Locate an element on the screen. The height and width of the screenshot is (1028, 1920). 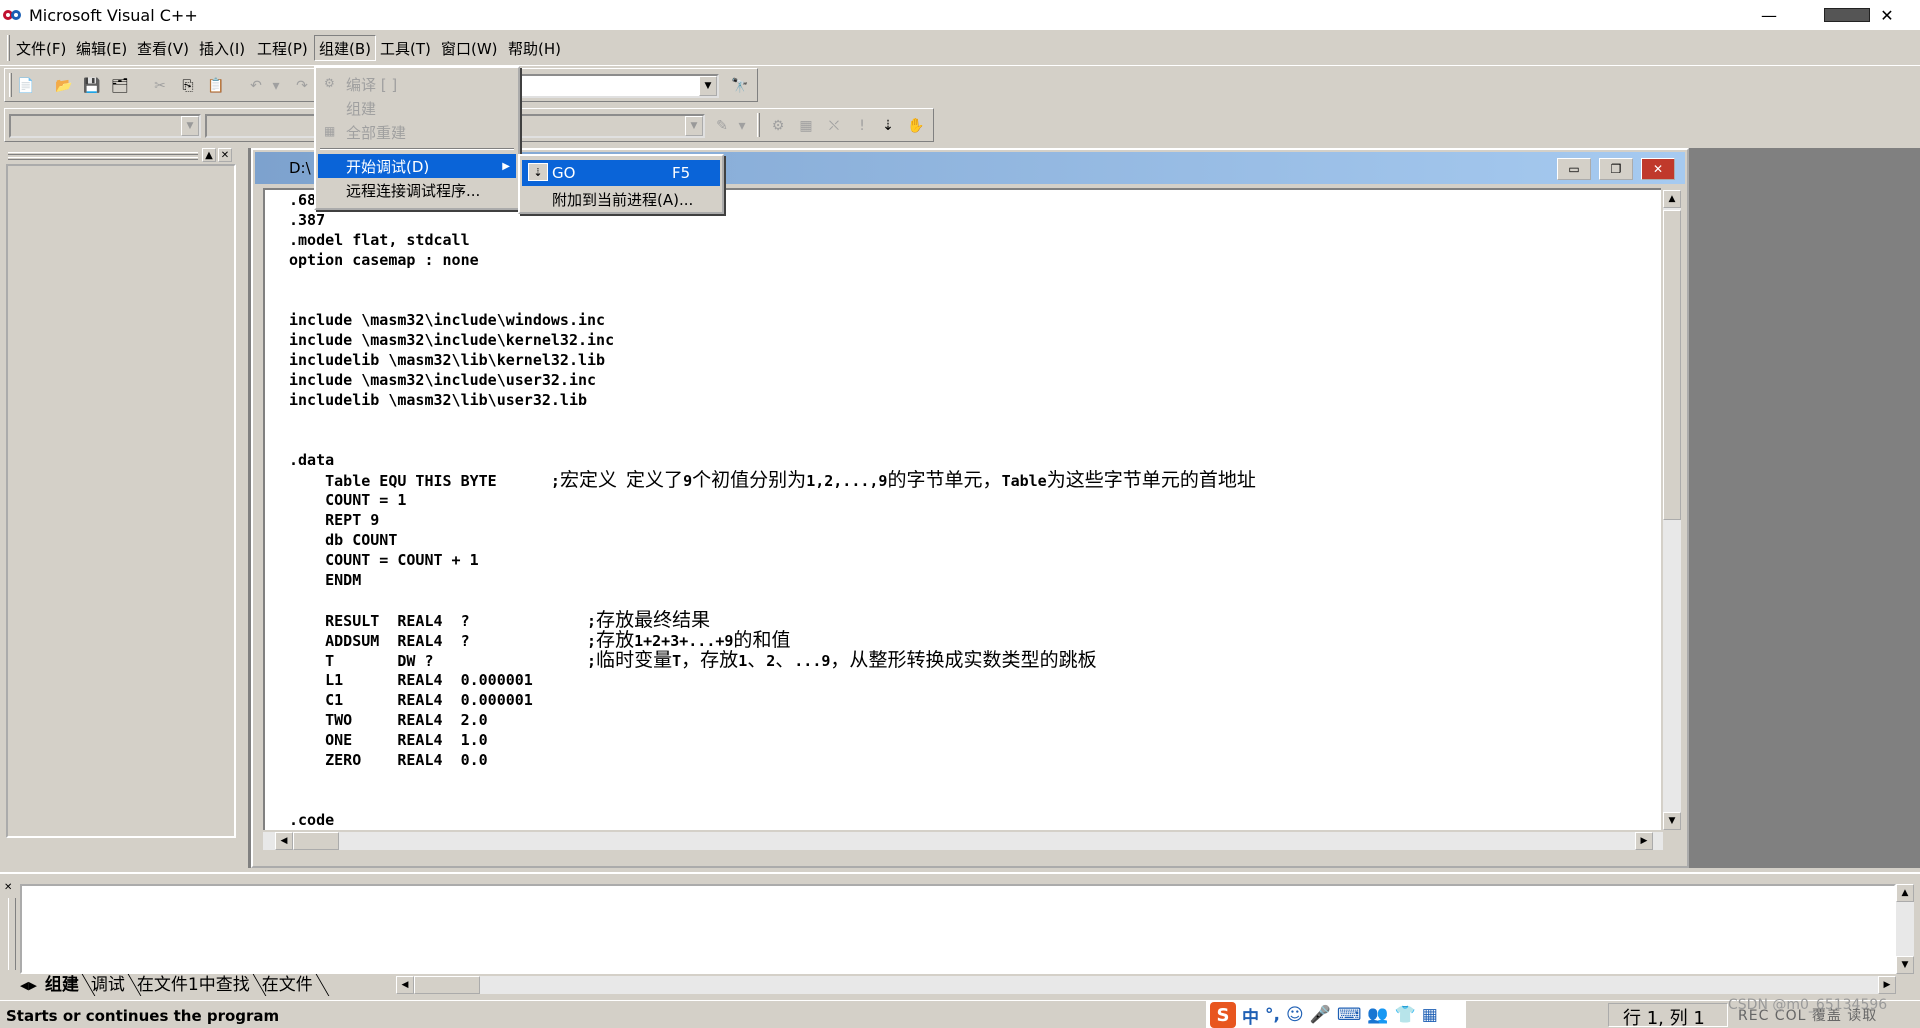
code-line: .code is located at coordinates (772, 820).